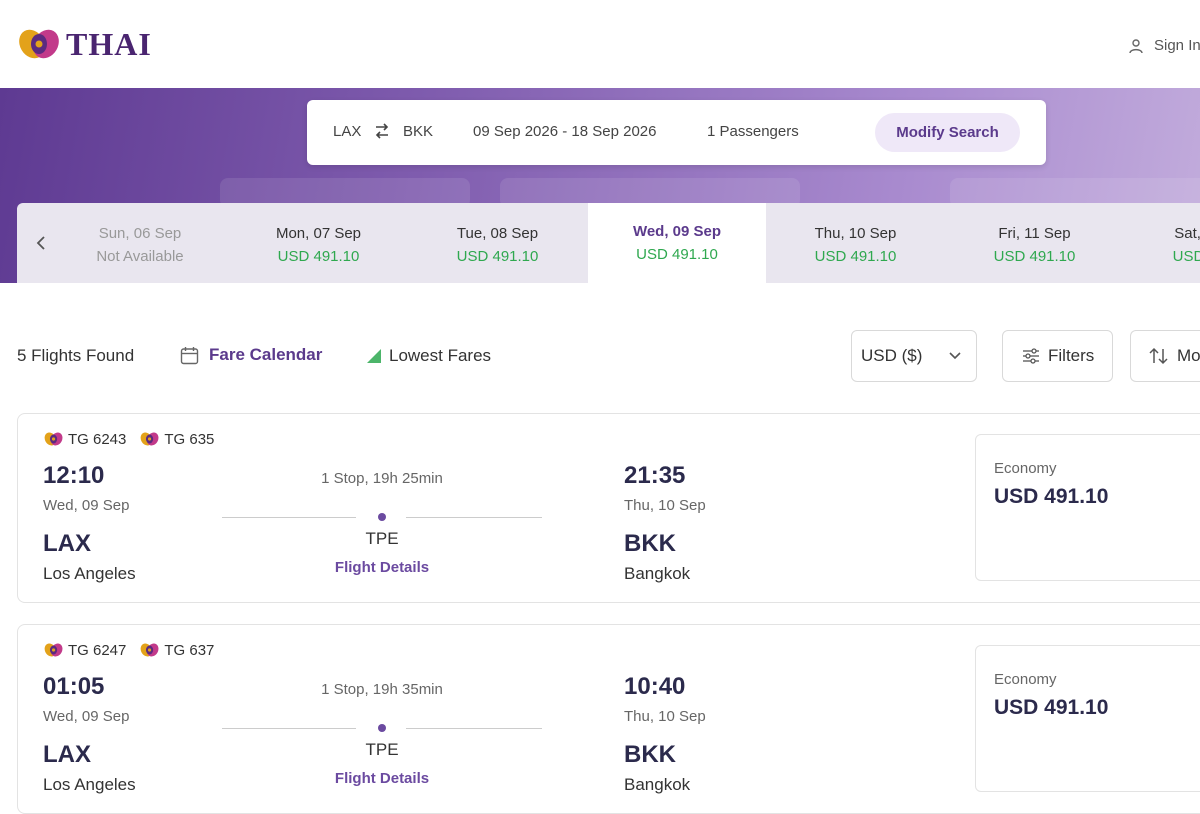 The image size is (1200, 814). I want to click on currency-value: USD ($), so click(892, 355).